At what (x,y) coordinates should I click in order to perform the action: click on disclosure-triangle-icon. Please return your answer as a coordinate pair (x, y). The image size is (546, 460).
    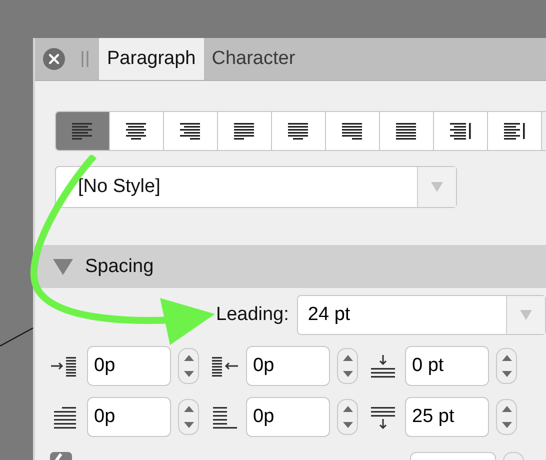
    Looking at the image, I should click on (63, 266).